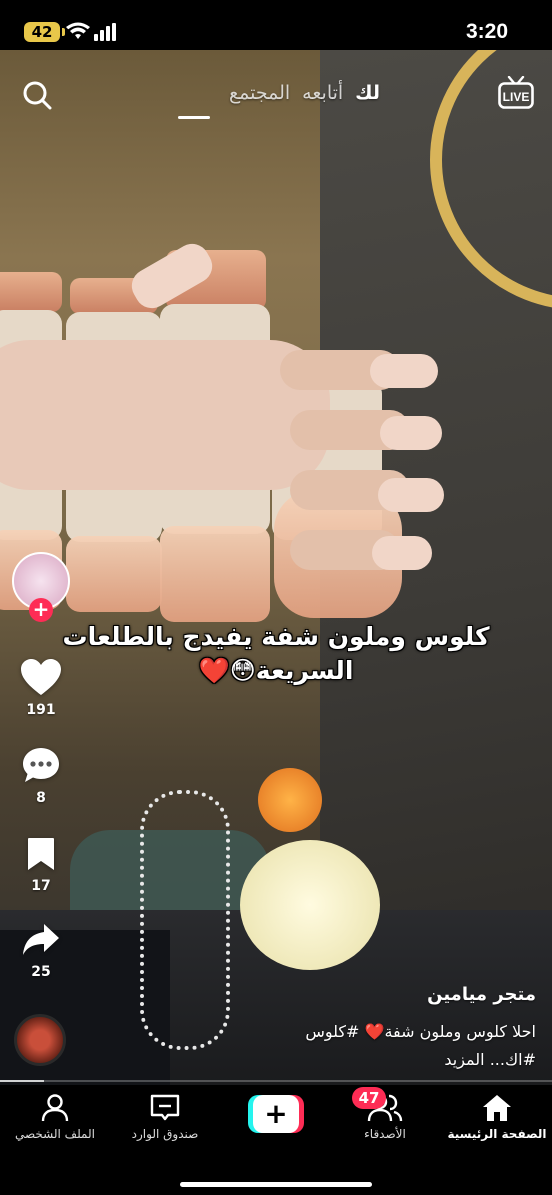  Describe the element at coordinates (310, 905) in the screenshot. I see `cream-flower` at that location.